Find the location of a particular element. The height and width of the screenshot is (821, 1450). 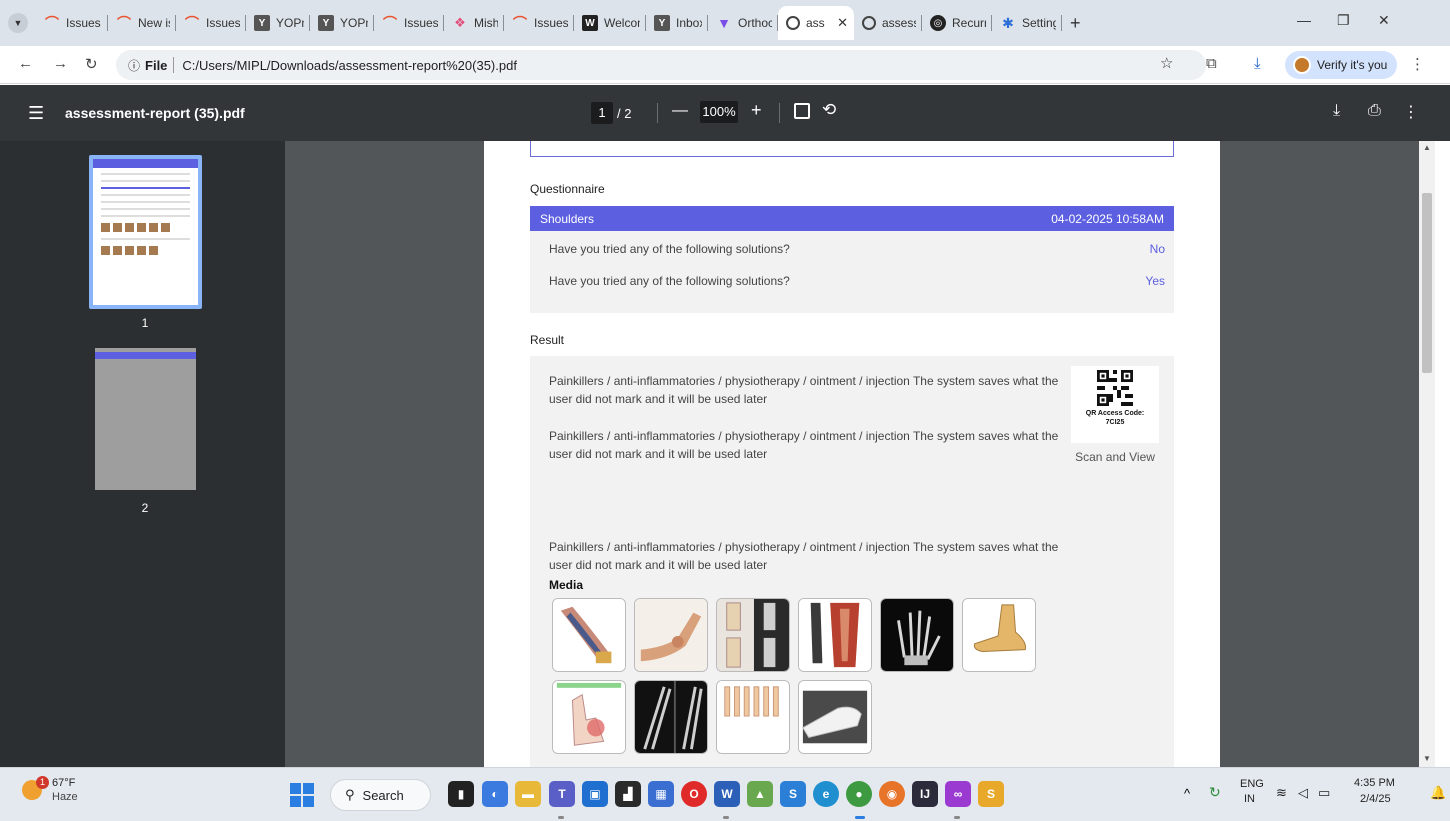

scrollbar-thumb is located at coordinates (1427, 283).